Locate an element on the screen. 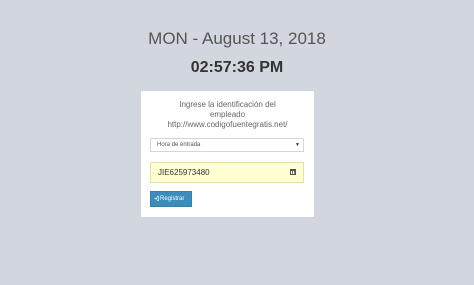 The width and height of the screenshot is (474, 285). entry-type-value: Hora de entrada is located at coordinates (179, 145).